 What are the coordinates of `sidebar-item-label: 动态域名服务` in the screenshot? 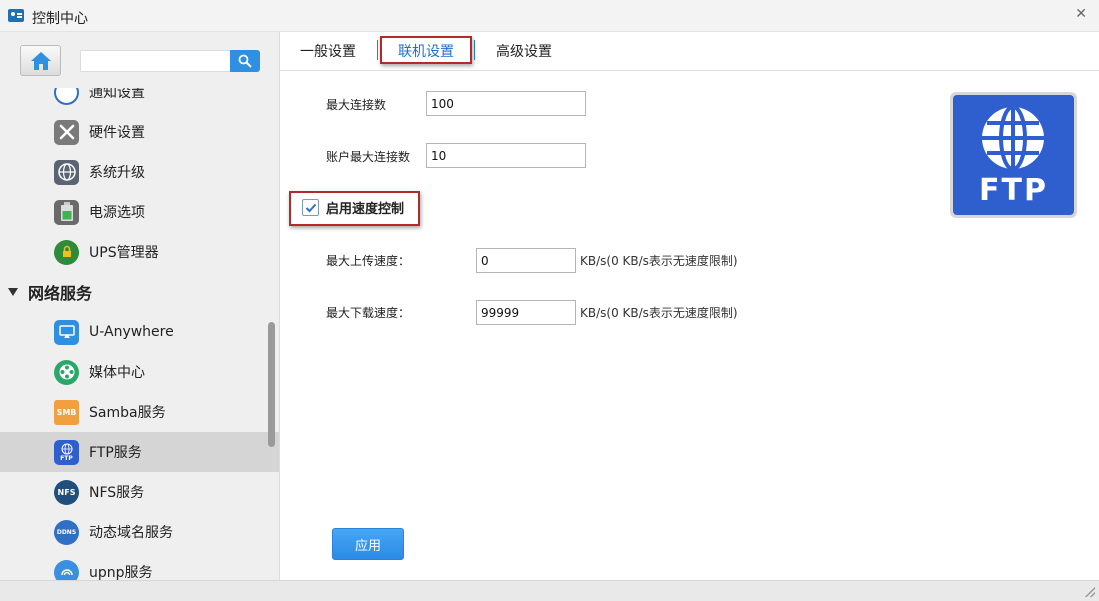 It's located at (131, 533).